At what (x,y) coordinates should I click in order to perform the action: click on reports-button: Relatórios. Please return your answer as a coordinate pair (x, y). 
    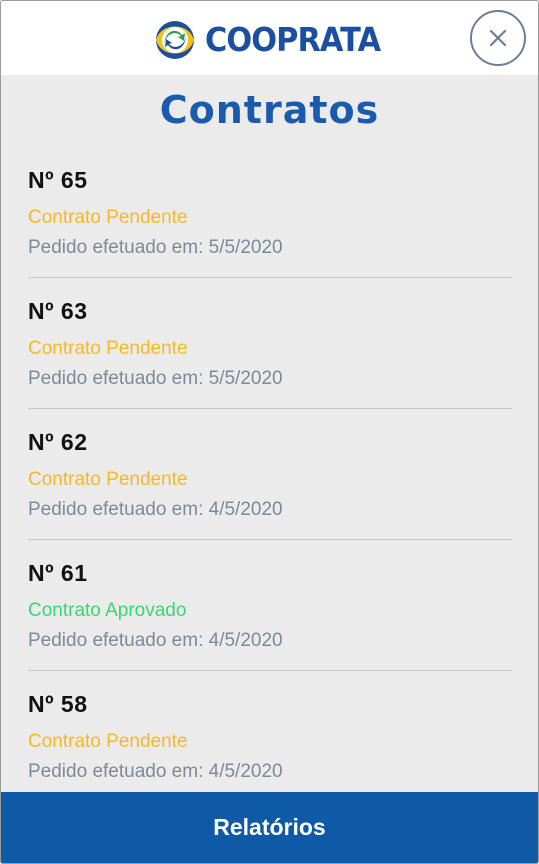
    Looking at the image, I should click on (269, 827).